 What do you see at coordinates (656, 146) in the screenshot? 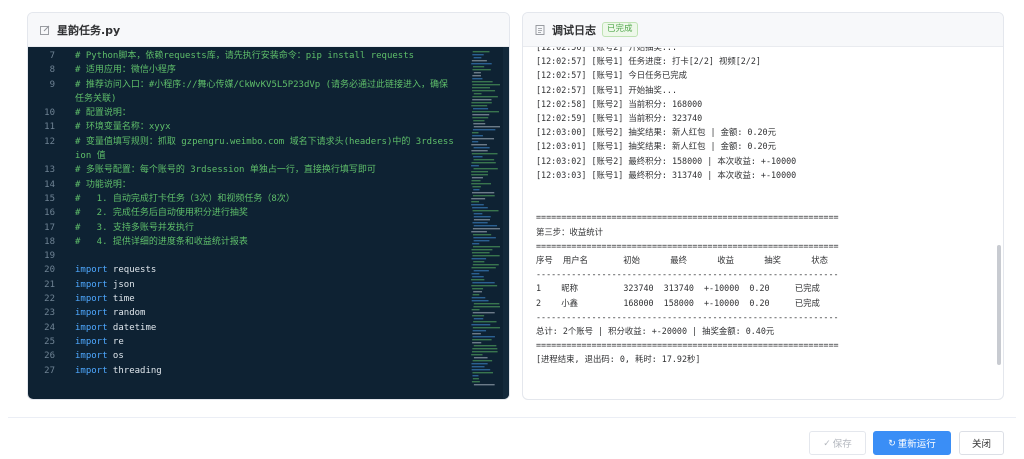
I see `log-line: [12:03:01] [账号1] 抽奖结果: 新人红包 | 金额: 0.20元` at bounding box center [656, 146].